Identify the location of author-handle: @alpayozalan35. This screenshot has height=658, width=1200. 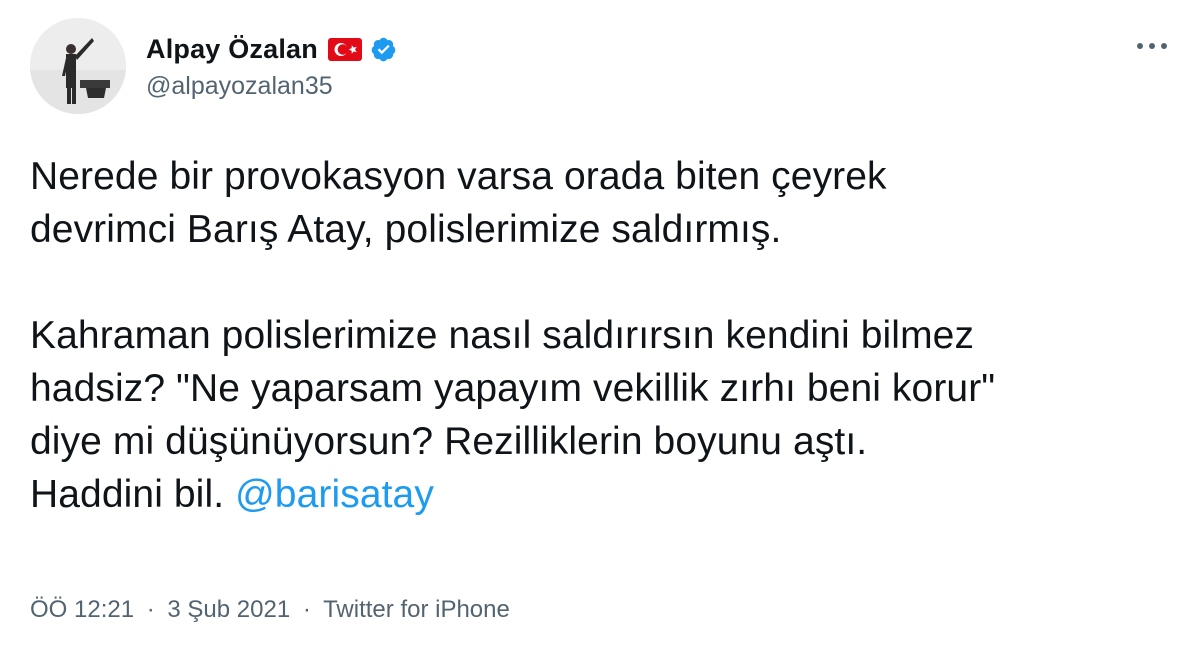
(271, 86).